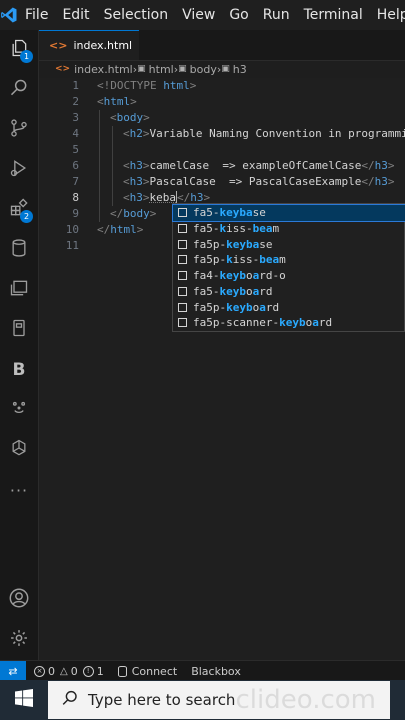  What do you see at coordinates (289, 260) in the screenshot?
I see `suggestion-item: fa5p-k iss-bea m` at bounding box center [289, 260].